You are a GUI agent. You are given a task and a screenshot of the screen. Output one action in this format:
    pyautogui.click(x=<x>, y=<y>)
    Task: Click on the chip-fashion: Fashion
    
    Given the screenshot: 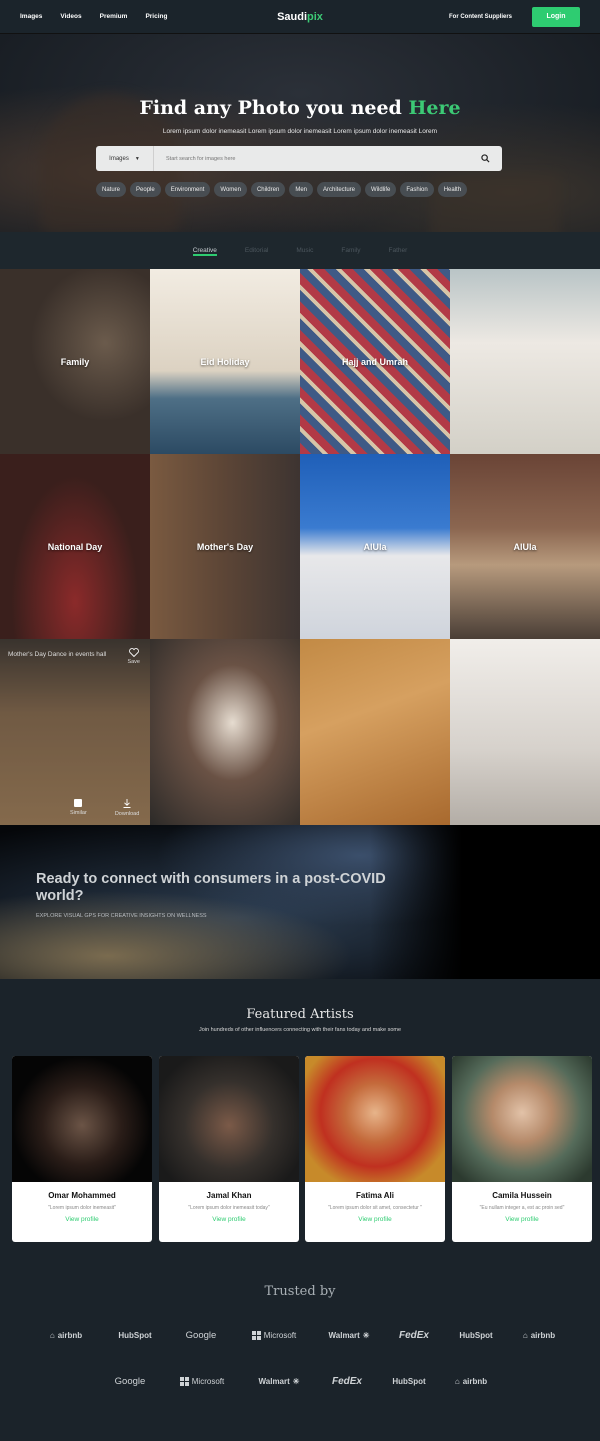 What is the action you would take?
    pyautogui.click(x=417, y=189)
    